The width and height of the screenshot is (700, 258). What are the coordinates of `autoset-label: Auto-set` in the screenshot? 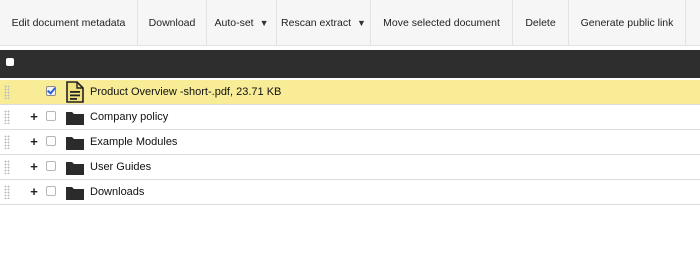 It's located at (234, 22).